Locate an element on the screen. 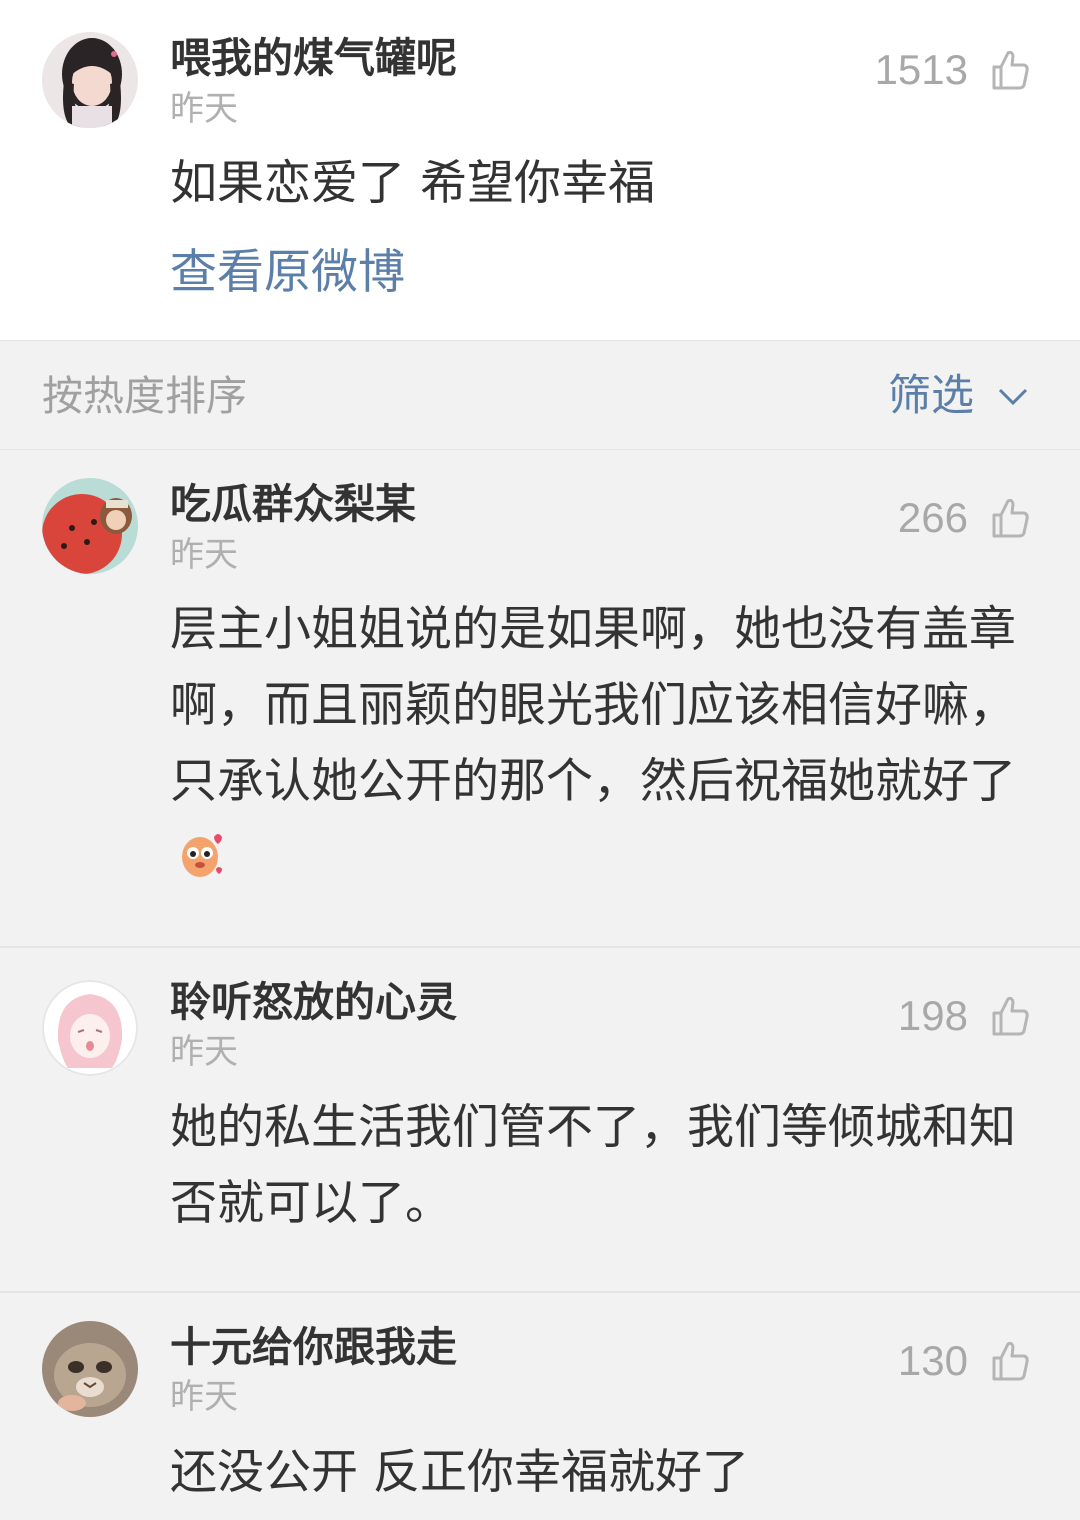 The image size is (1080, 1520). like-count: 130 is located at coordinates (932, 1360).